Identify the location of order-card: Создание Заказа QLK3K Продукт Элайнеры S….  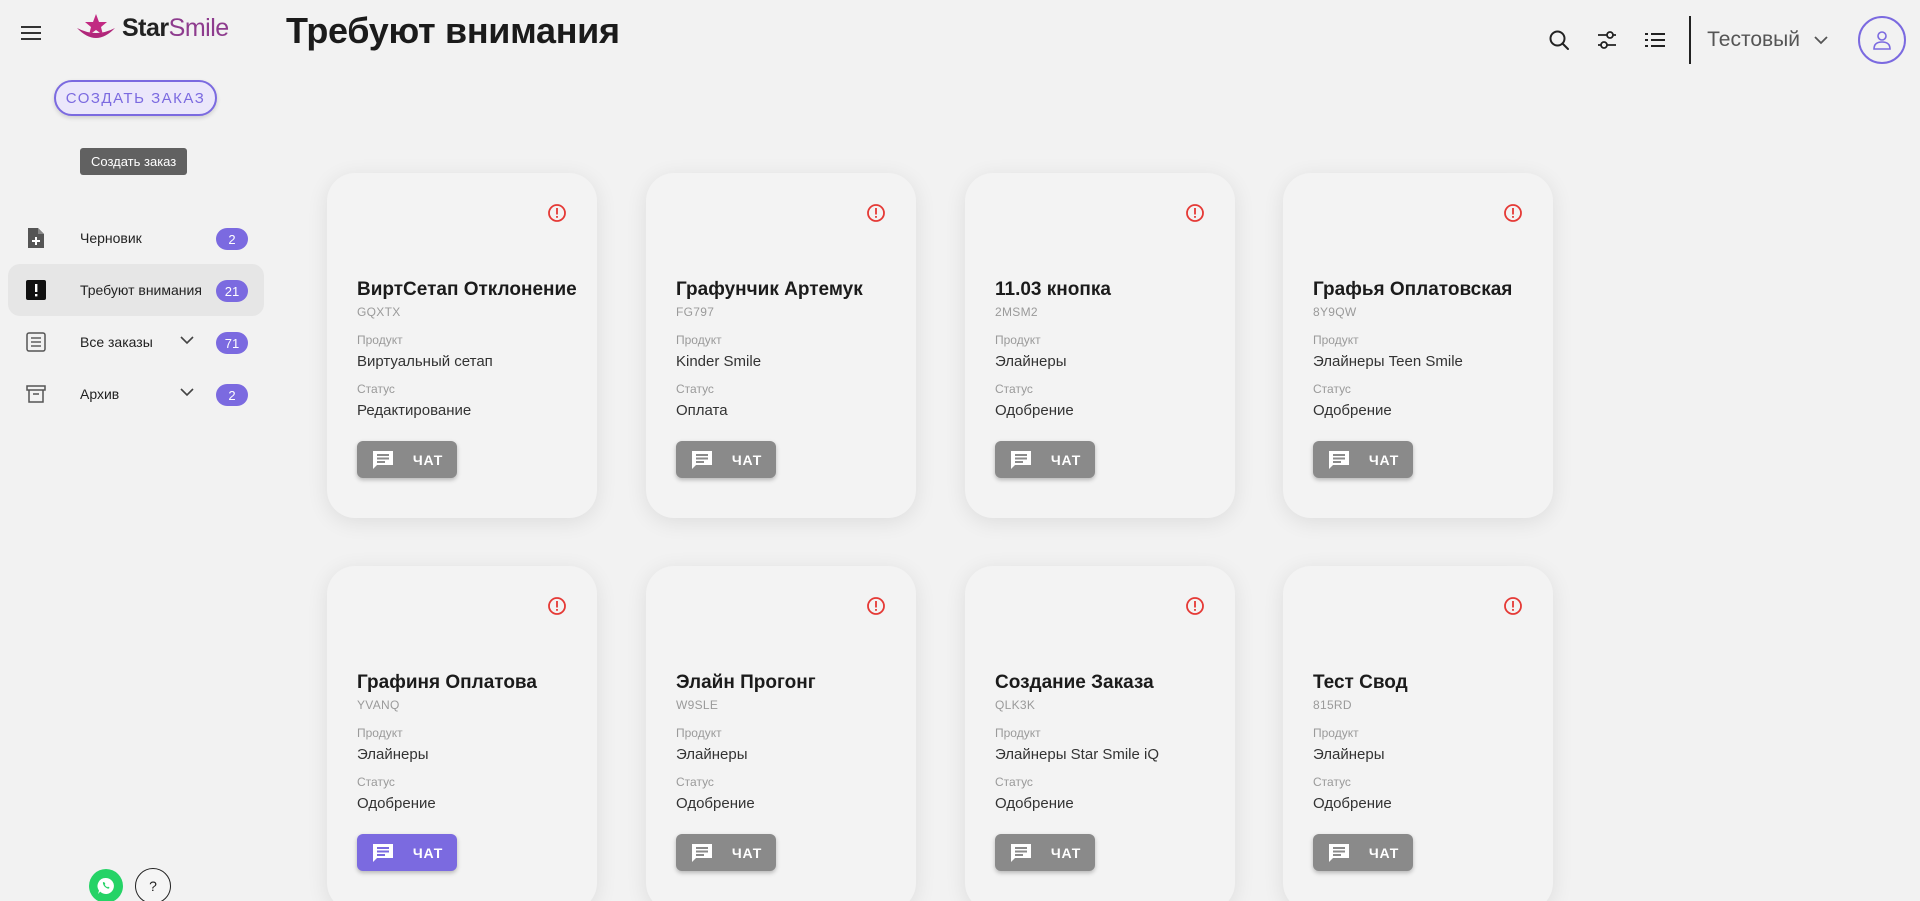
(1100, 733).